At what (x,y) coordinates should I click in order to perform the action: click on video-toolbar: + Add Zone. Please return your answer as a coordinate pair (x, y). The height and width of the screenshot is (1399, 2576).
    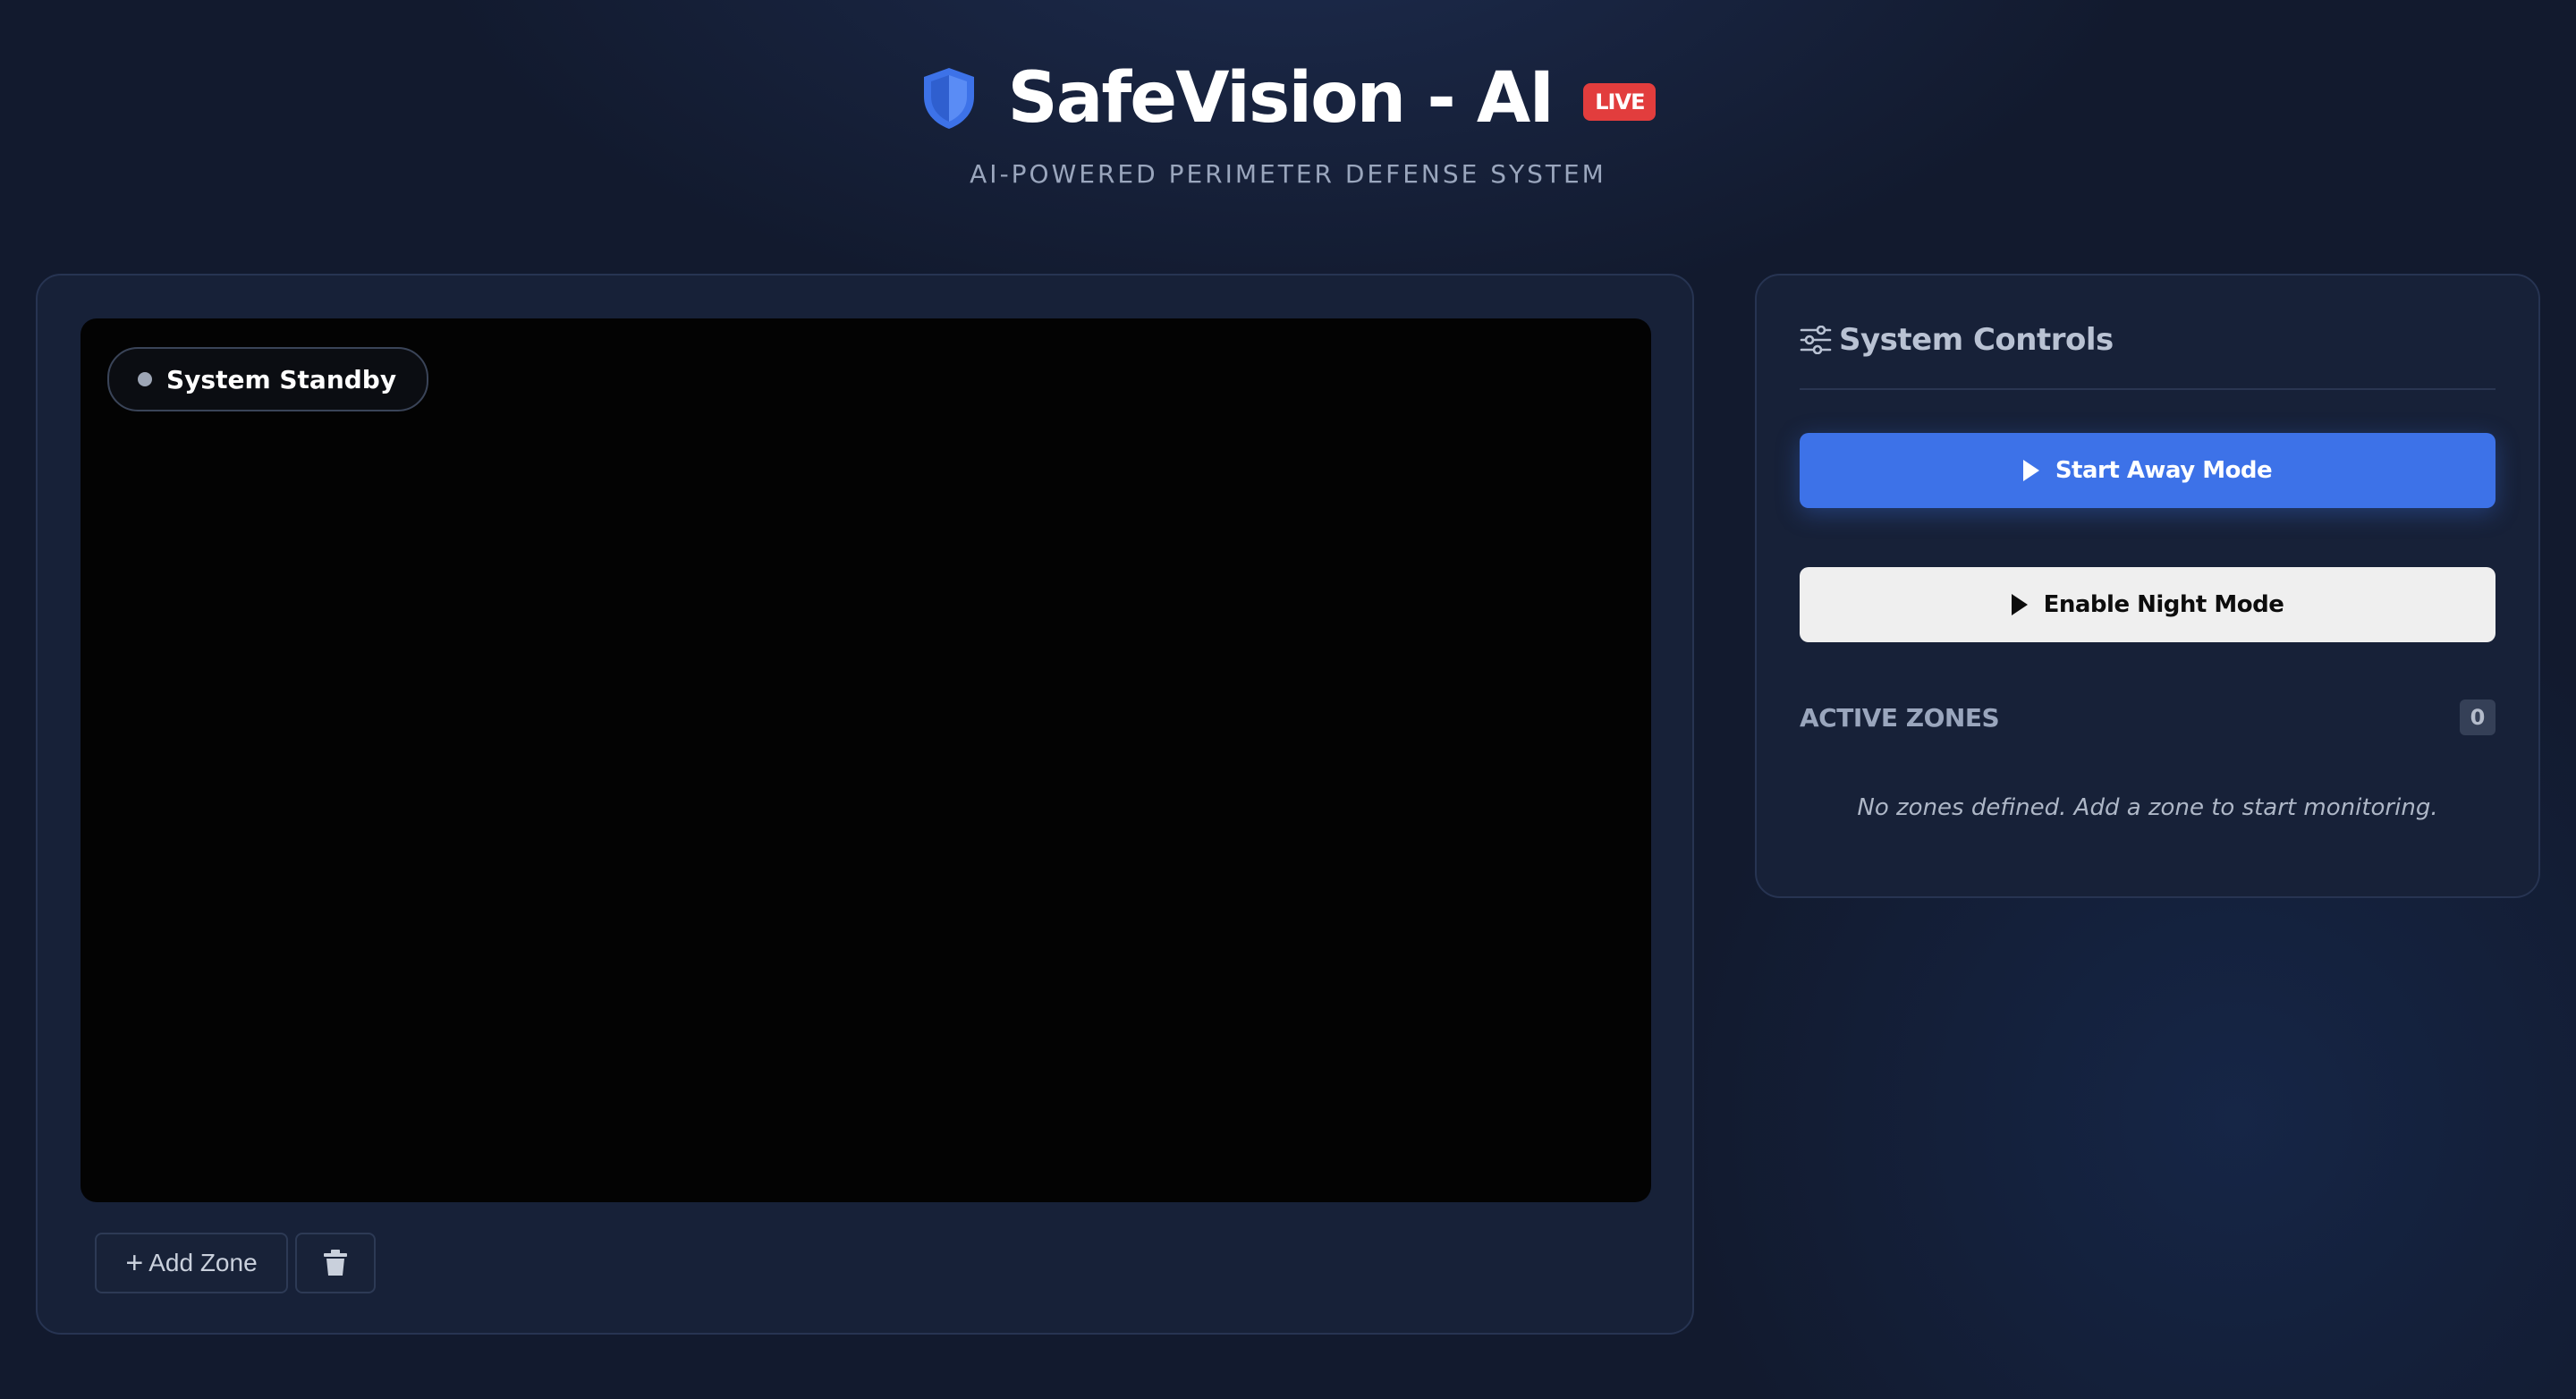
    Looking at the image, I should click on (235, 1263).